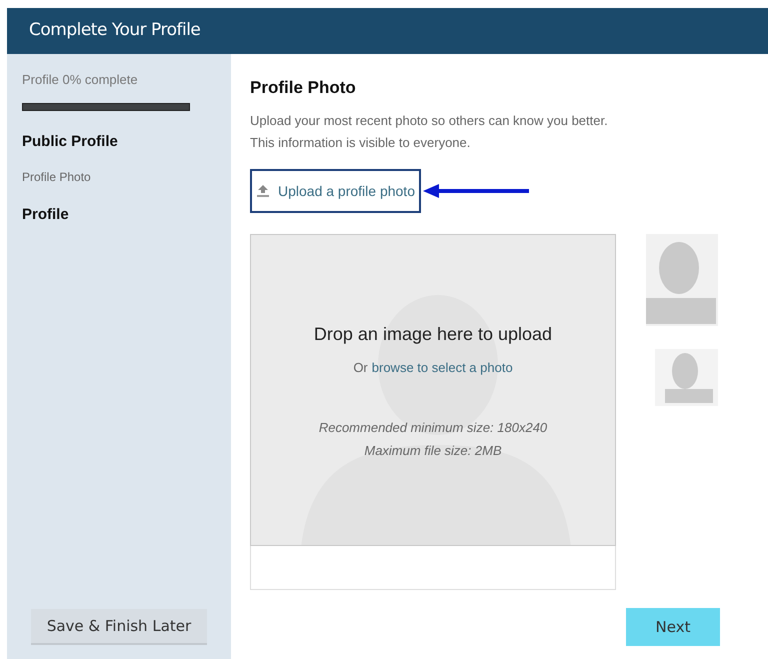  What do you see at coordinates (114, 30) in the screenshot?
I see `window-title: Complete Your Profile` at bounding box center [114, 30].